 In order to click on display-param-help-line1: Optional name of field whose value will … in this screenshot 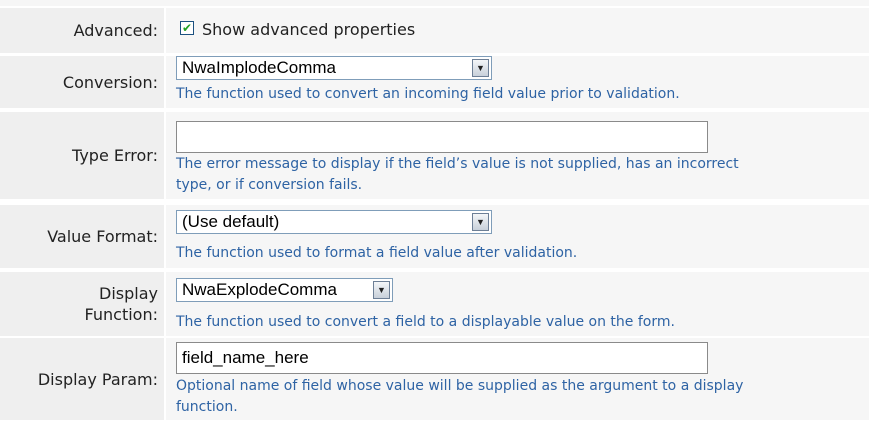, I will do `click(460, 386)`.